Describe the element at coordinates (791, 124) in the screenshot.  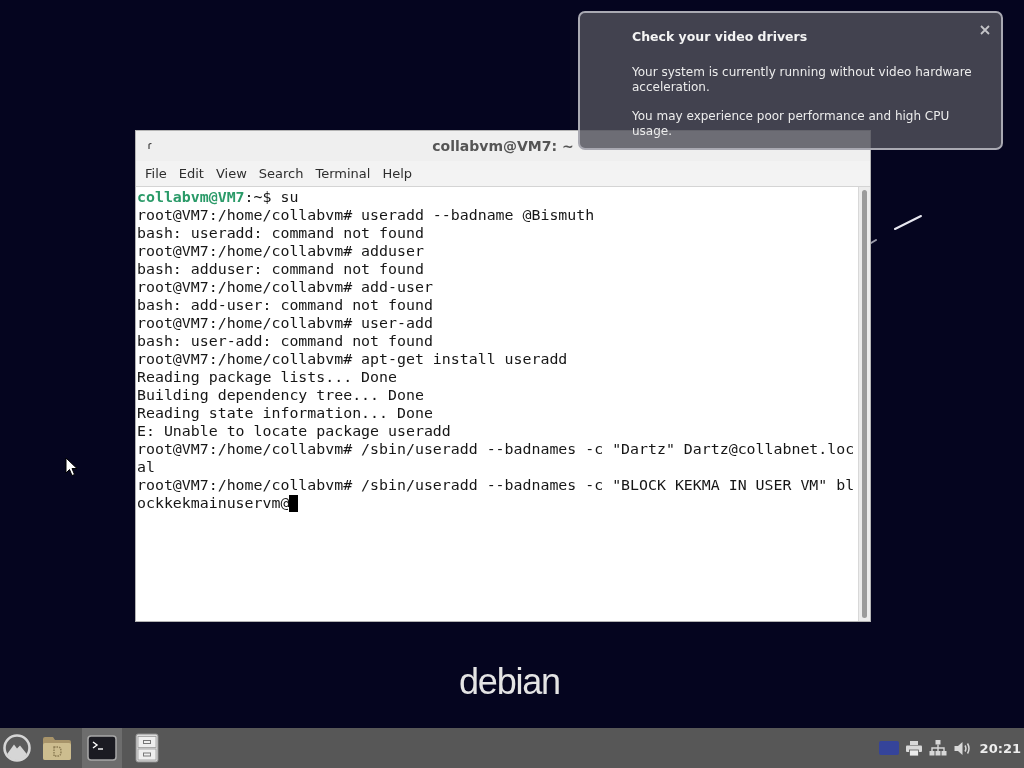
I see `notification-text: You may experience poor performance and high CPU usage.` at that location.